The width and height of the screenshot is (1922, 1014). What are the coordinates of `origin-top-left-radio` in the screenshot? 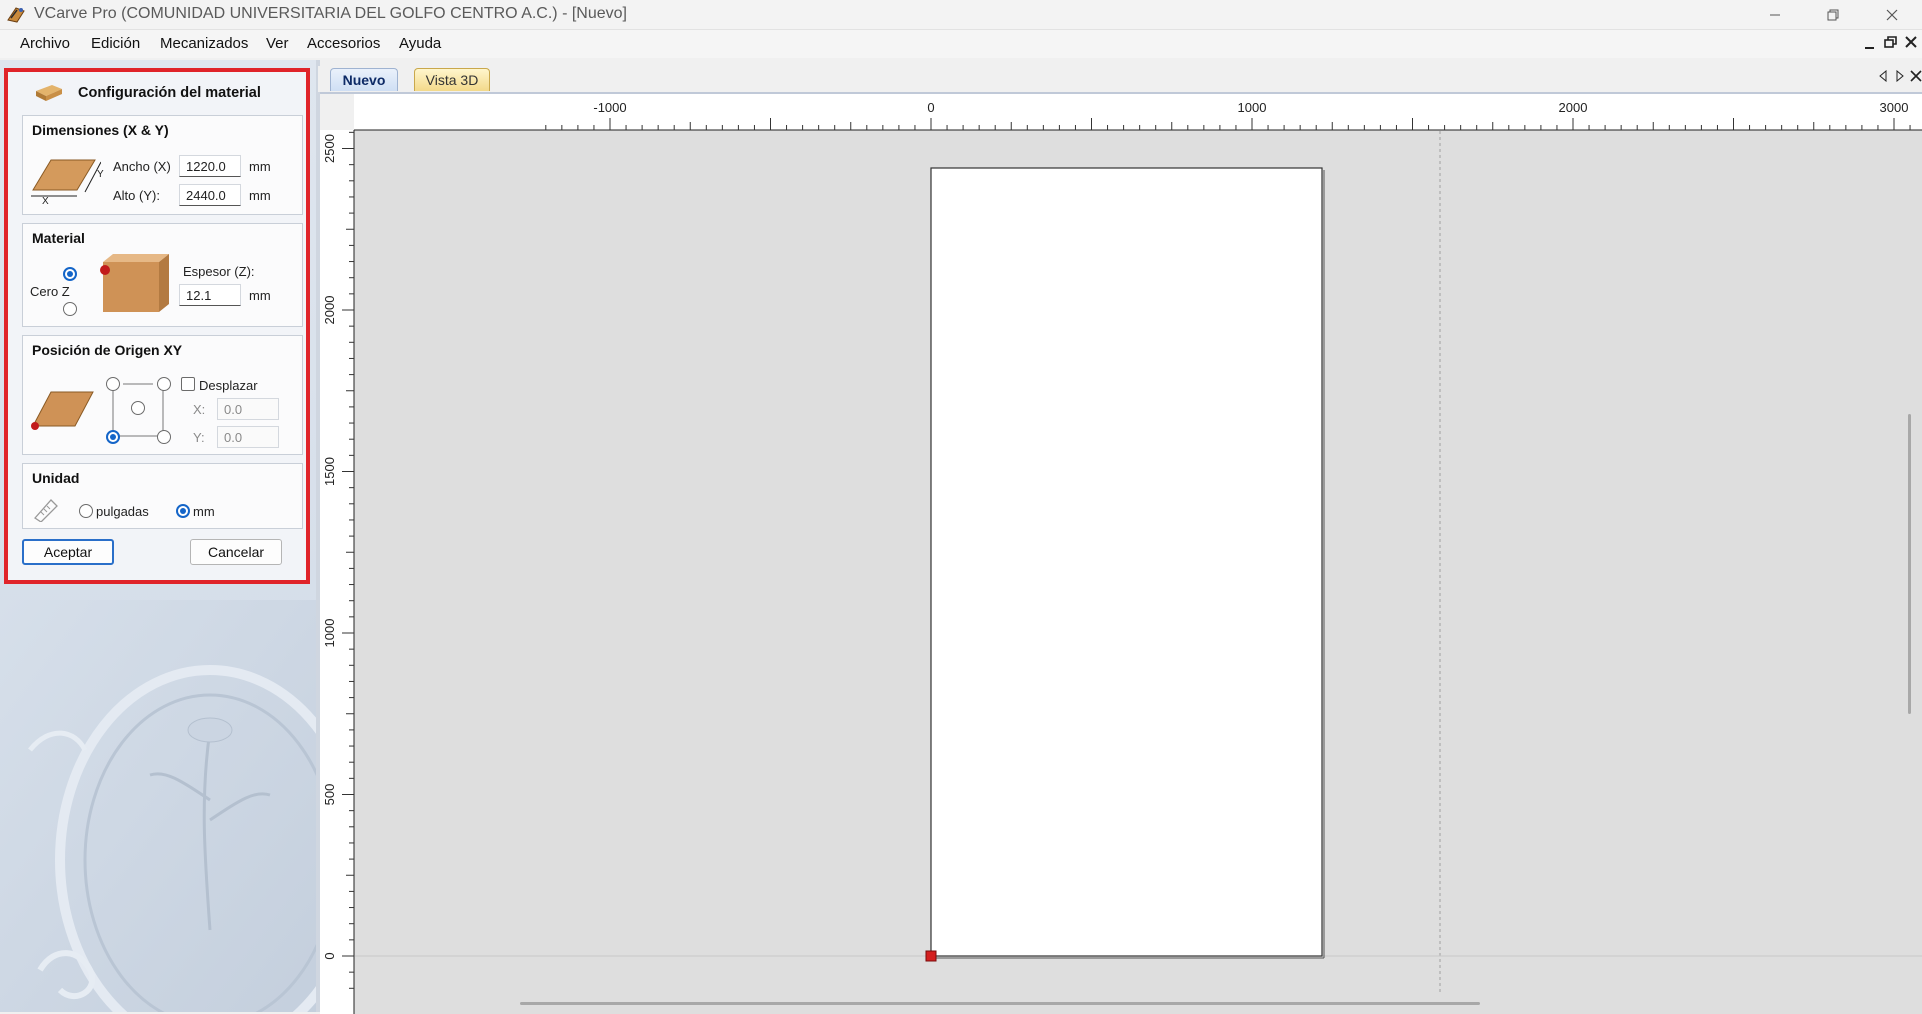 It's located at (113, 384).